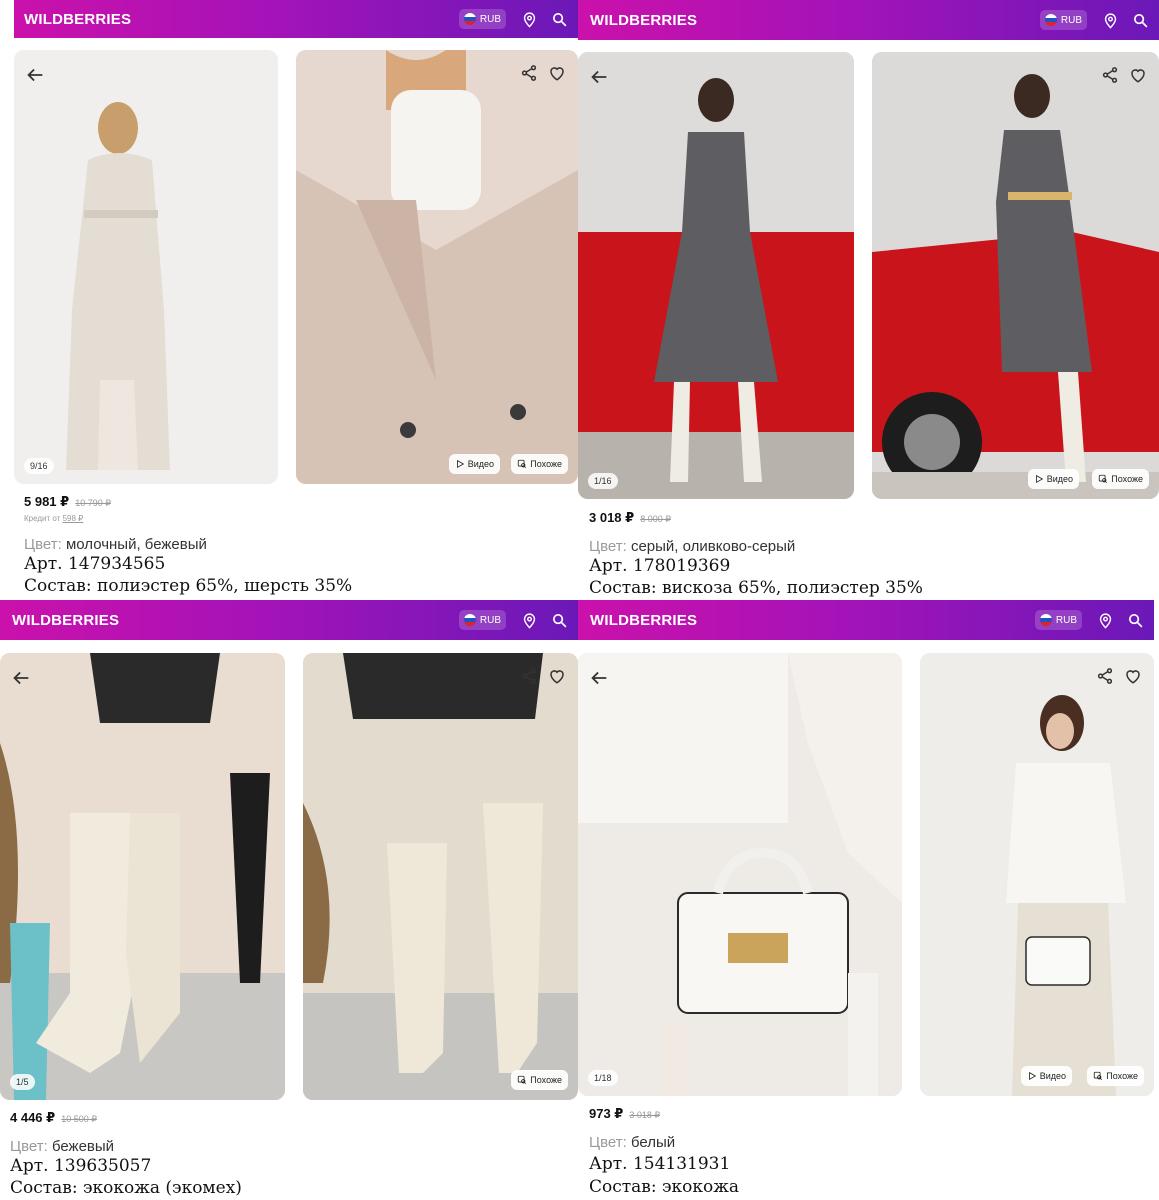 The width and height of the screenshot is (1159, 1200). What do you see at coordinates (630, 518) in the screenshot?
I see `price-row: 3 018 ₽ 8 000 ₽` at bounding box center [630, 518].